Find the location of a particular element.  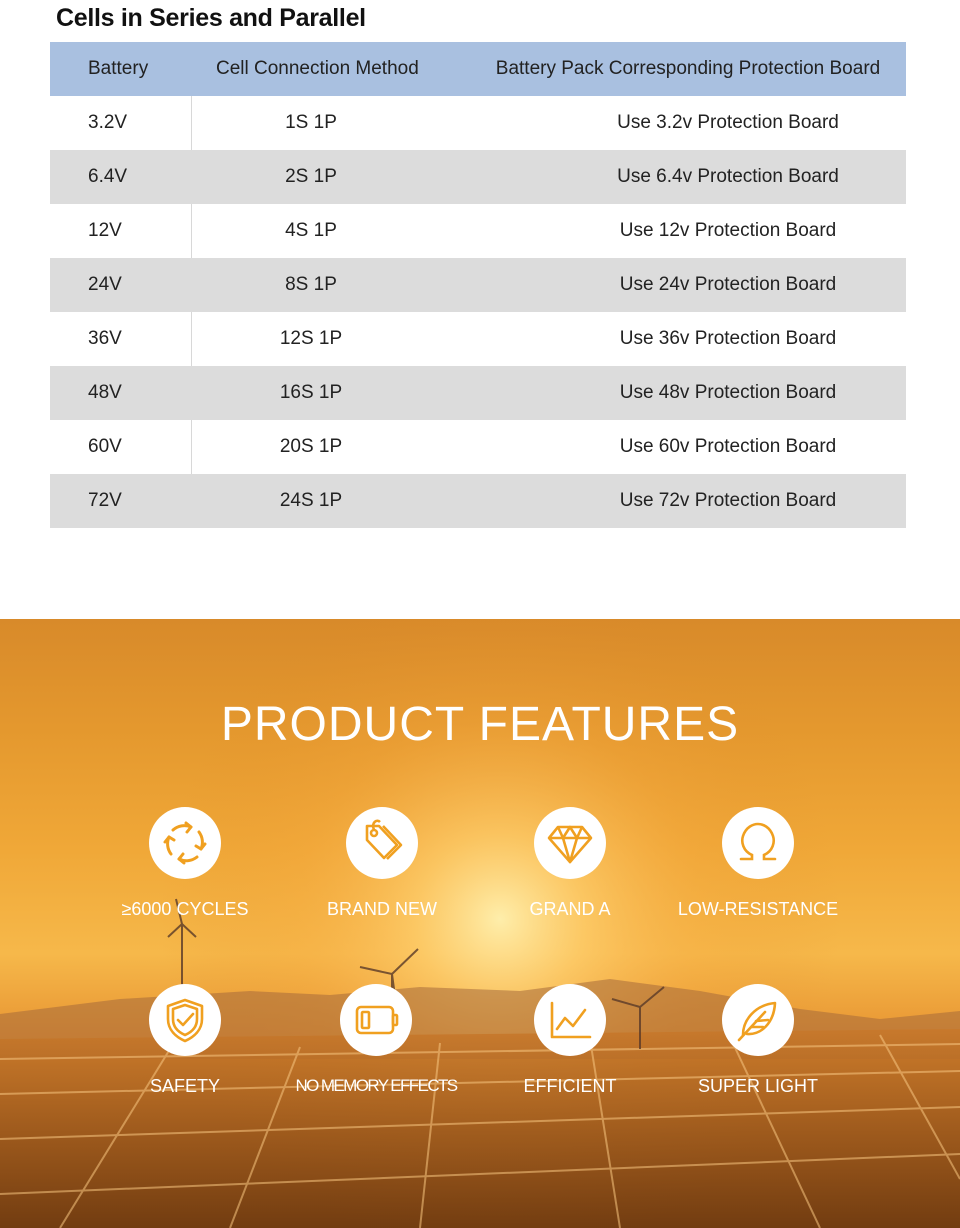

feather-icon is located at coordinates (757, 1021).